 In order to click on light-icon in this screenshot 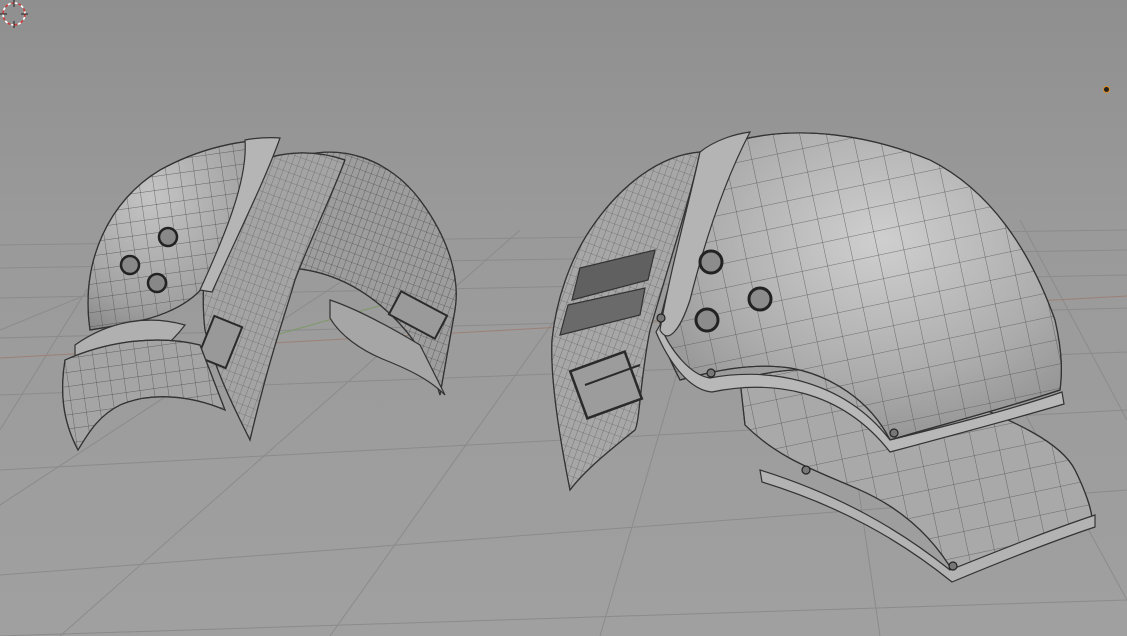, I will do `click(1106, 89)`.